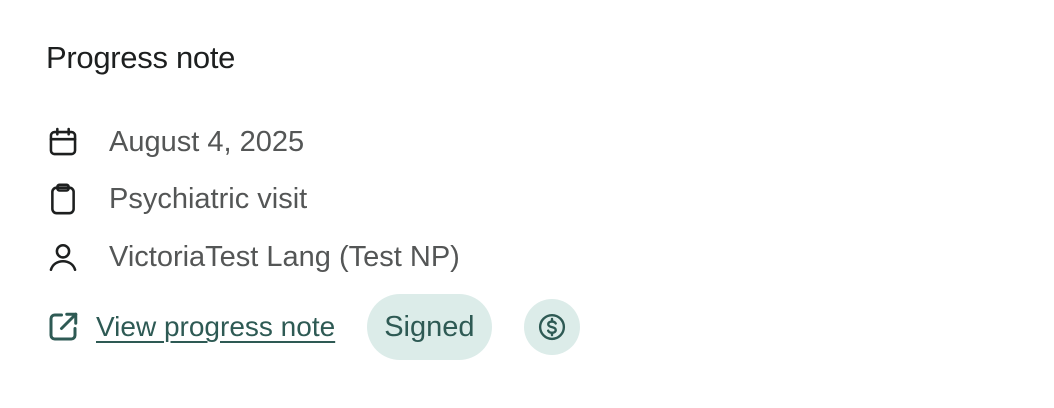  Describe the element at coordinates (284, 257) in the screenshot. I see `provider-name: VictoriaTest Lang (Test NP)` at that location.